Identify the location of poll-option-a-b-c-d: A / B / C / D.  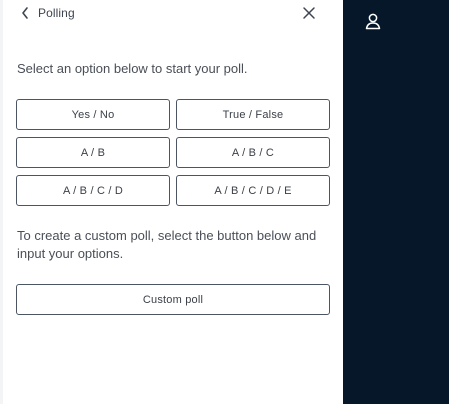
(93, 190).